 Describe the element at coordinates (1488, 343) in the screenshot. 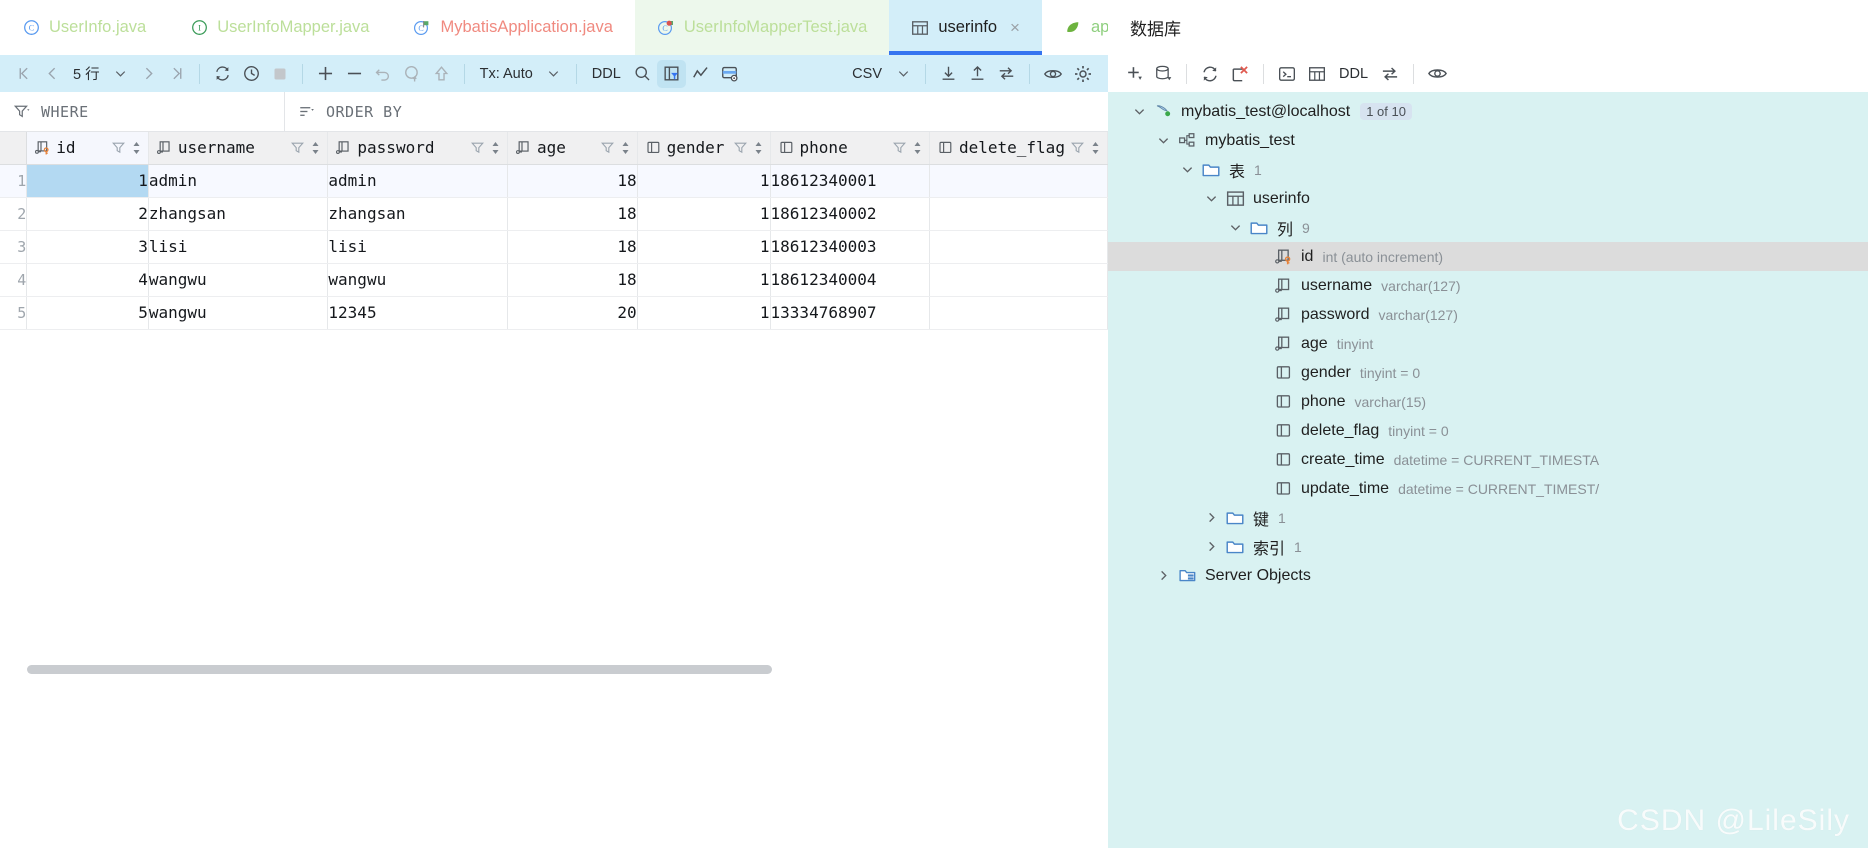

I see `tree-node-age: age tinyint` at that location.